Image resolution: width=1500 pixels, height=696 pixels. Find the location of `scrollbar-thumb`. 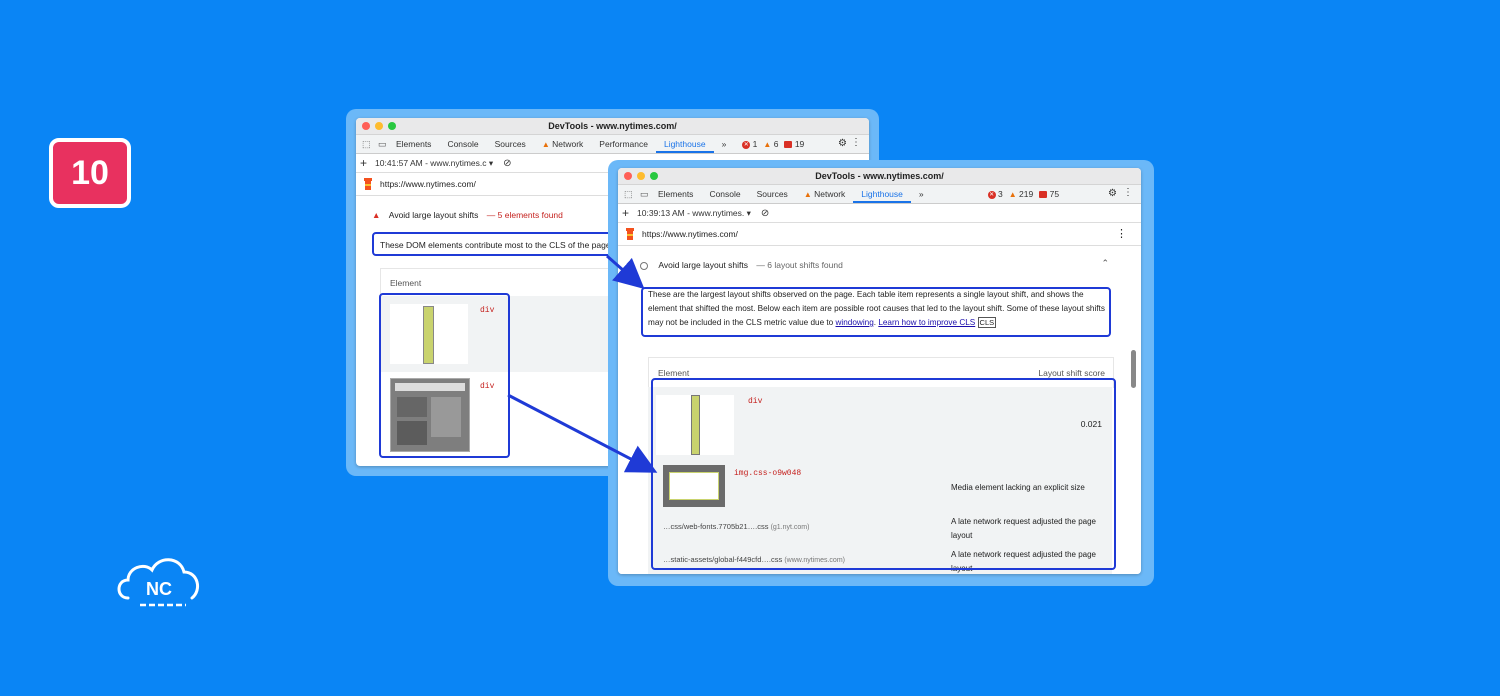

scrollbar-thumb is located at coordinates (1133, 369).